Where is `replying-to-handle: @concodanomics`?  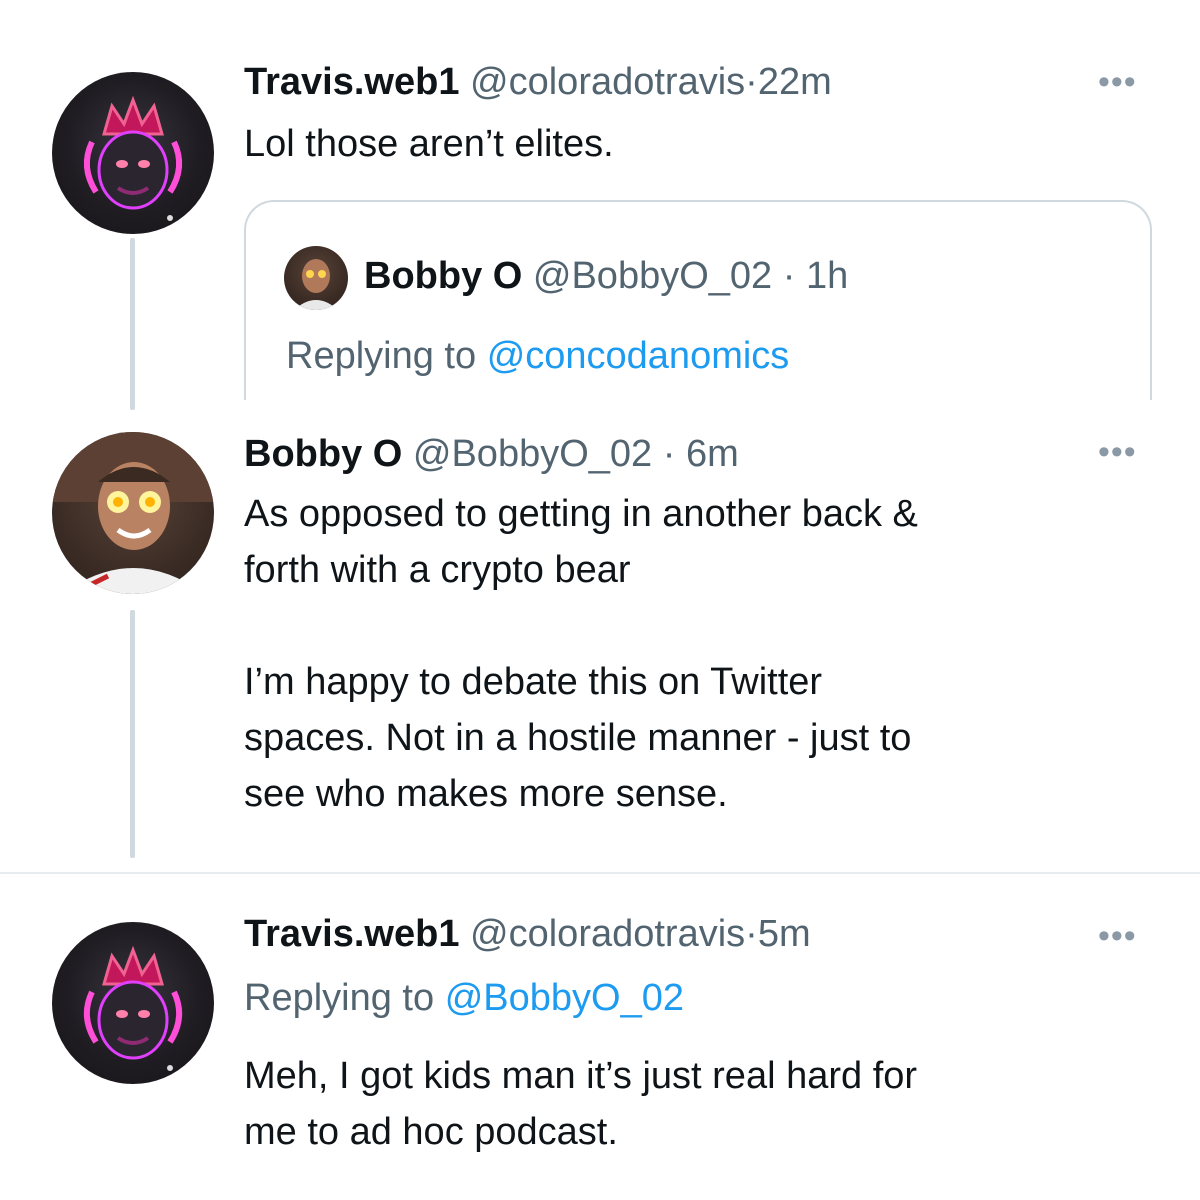 replying-to-handle: @concodanomics is located at coordinates (638, 356).